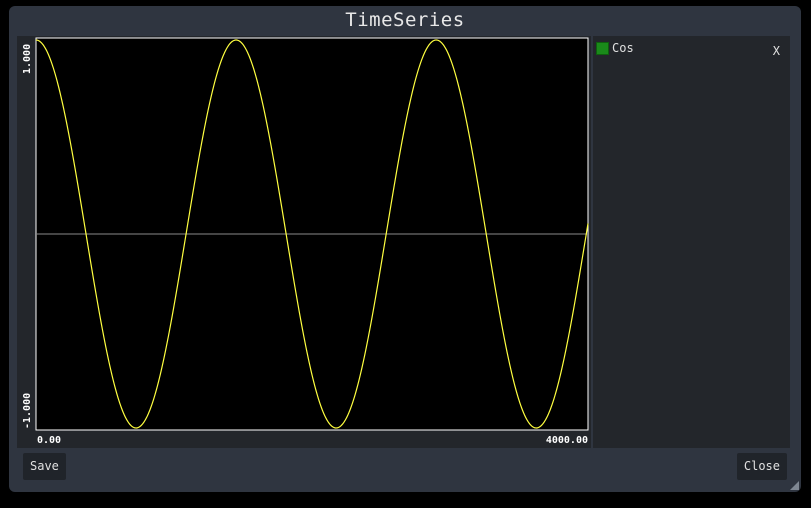  What do you see at coordinates (602, 48) in the screenshot?
I see `legend-color-swatch` at bounding box center [602, 48].